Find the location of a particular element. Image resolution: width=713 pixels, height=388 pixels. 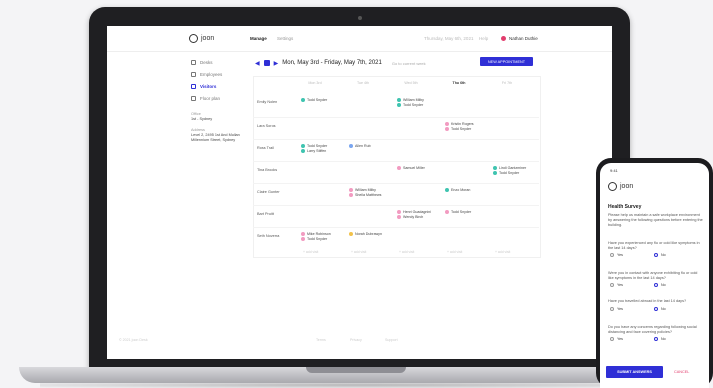

next-week-icon: ▶ is located at coordinates (276, 63).